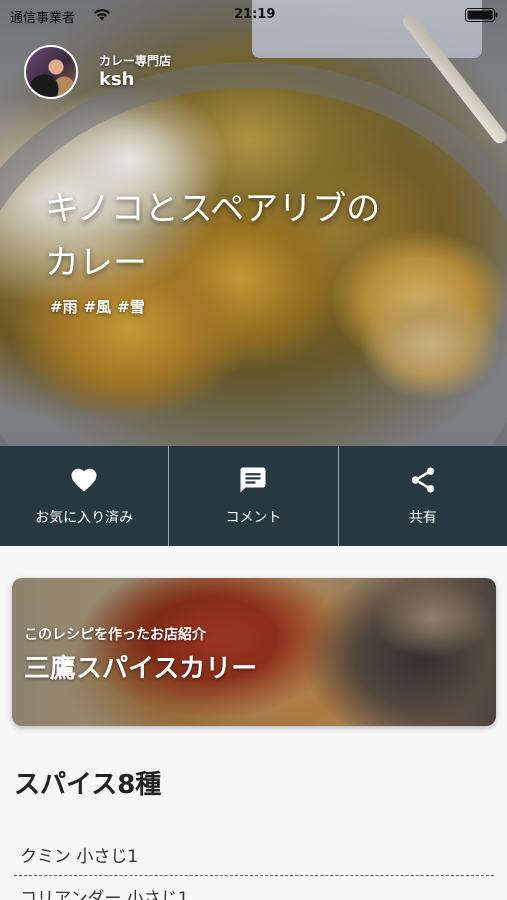  Describe the element at coordinates (102, 15) in the screenshot. I see `wifi-icon` at that location.